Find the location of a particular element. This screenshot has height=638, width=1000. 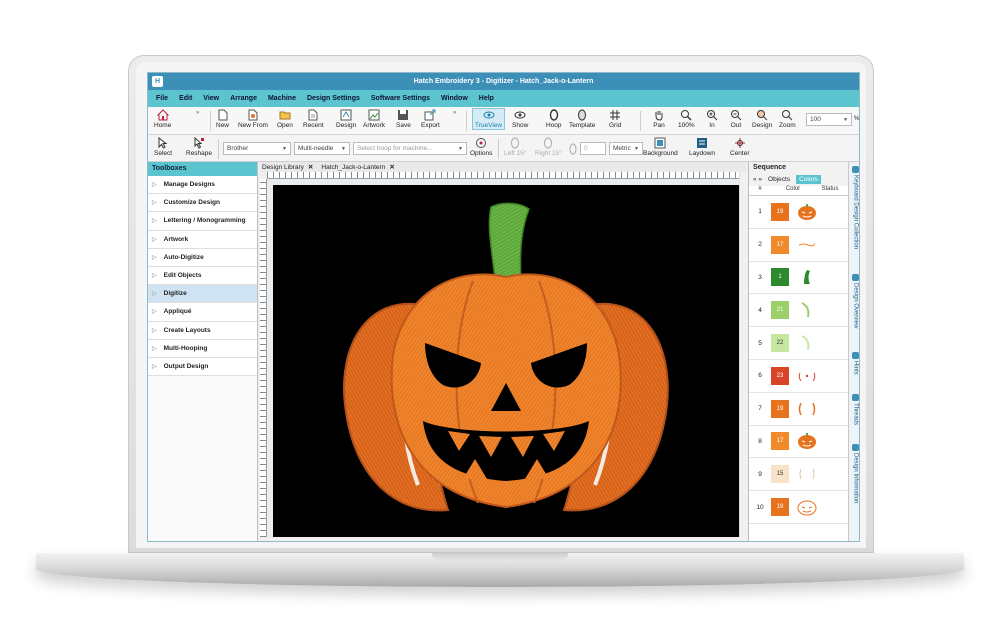

zoom-button: Zoom is located at coordinates (787, 119).